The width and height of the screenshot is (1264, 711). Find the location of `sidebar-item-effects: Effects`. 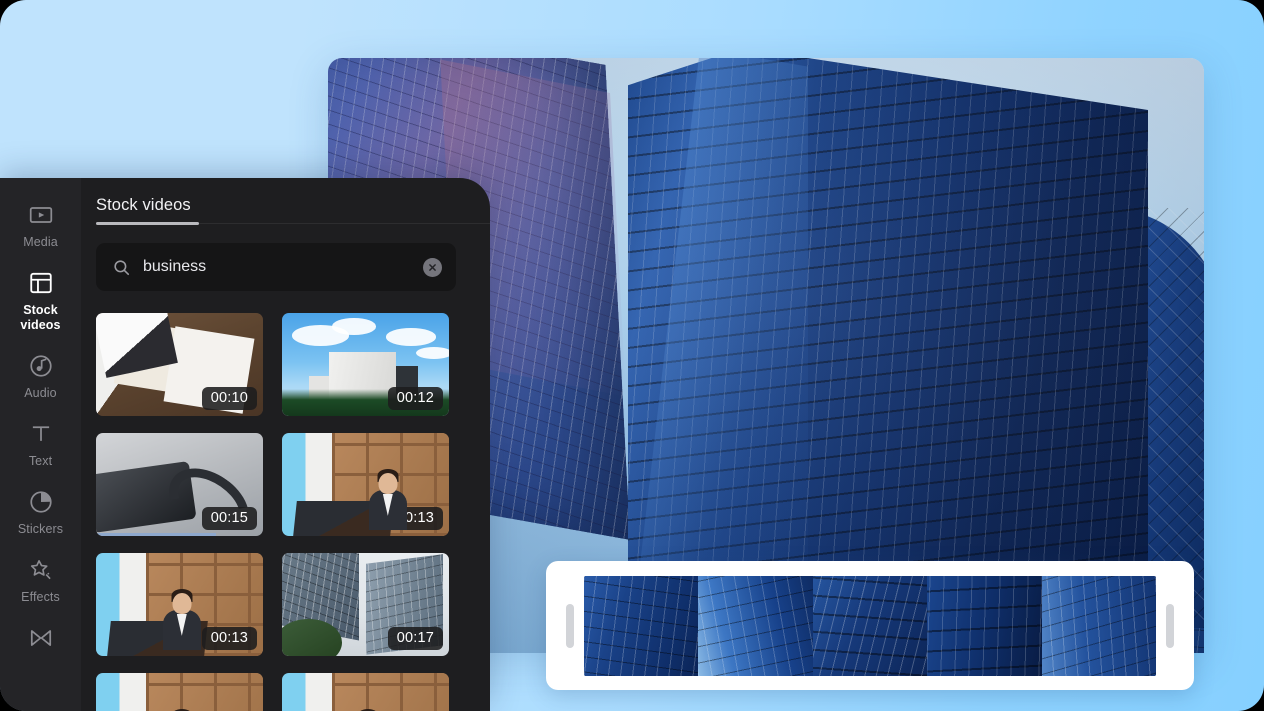

sidebar-item-effects: Effects is located at coordinates (40, 581).